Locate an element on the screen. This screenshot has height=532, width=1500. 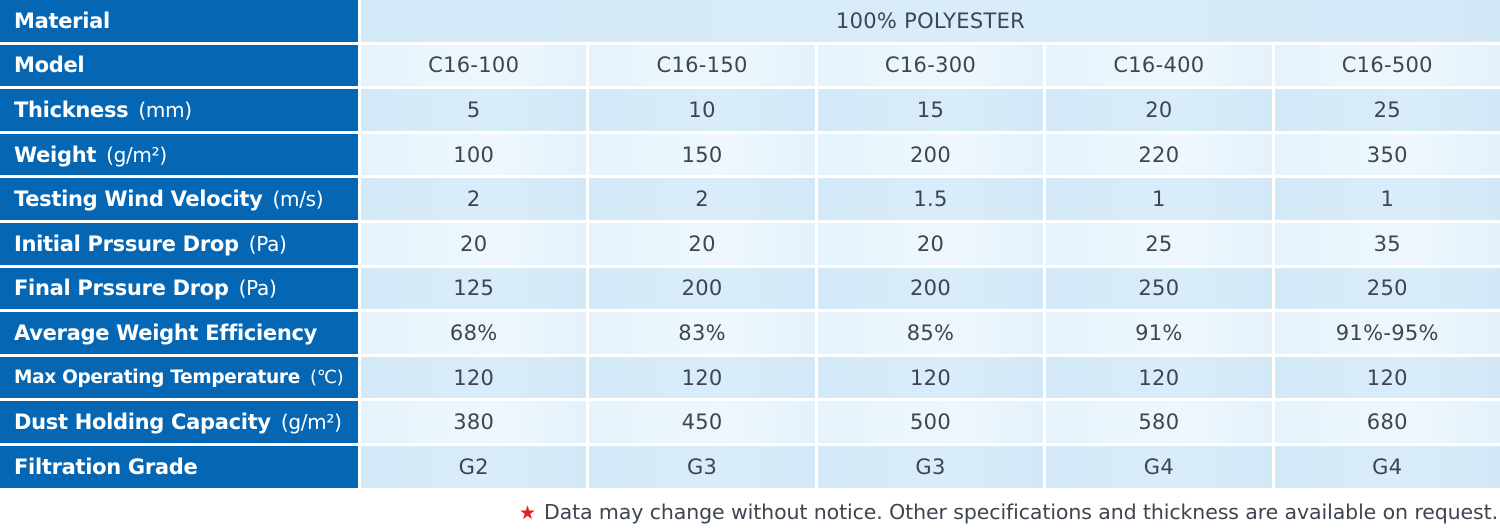
row-header-weight: Weight (g/m²) is located at coordinates (179, 154).